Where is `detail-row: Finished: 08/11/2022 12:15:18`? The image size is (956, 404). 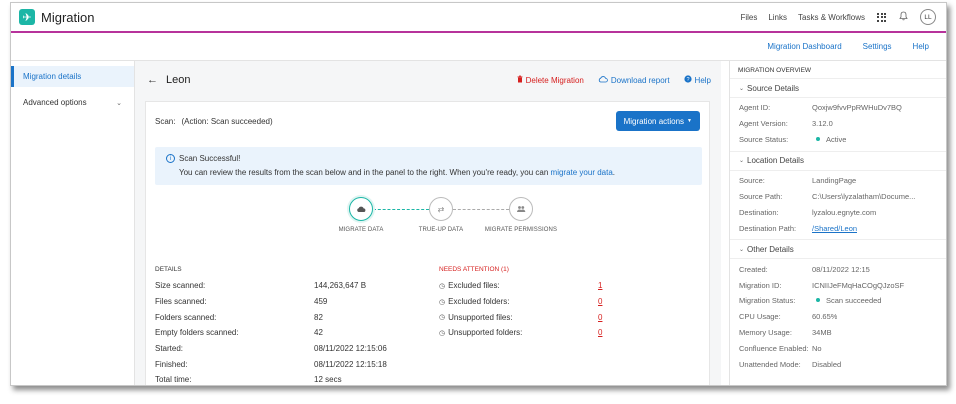 detail-row: Finished: 08/11/2022 12:15:18 is located at coordinates (285, 364).